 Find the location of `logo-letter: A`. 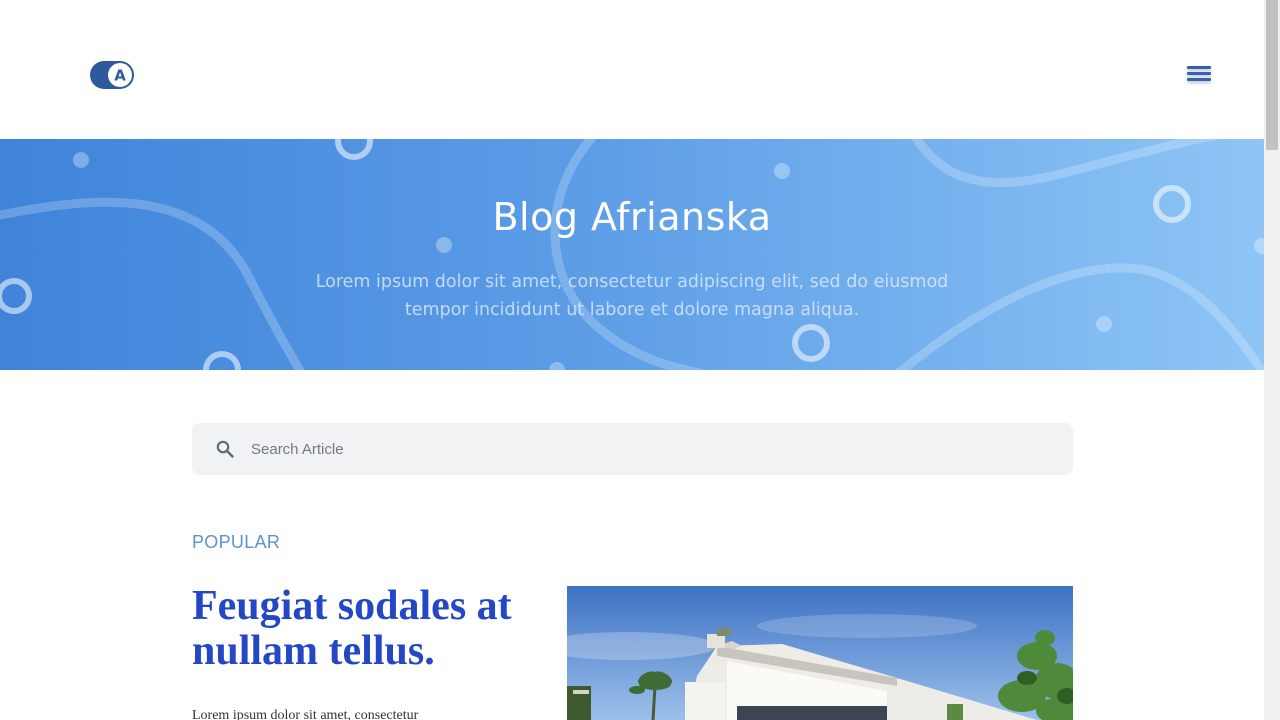

logo-letter: A is located at coordinates (120, 76).